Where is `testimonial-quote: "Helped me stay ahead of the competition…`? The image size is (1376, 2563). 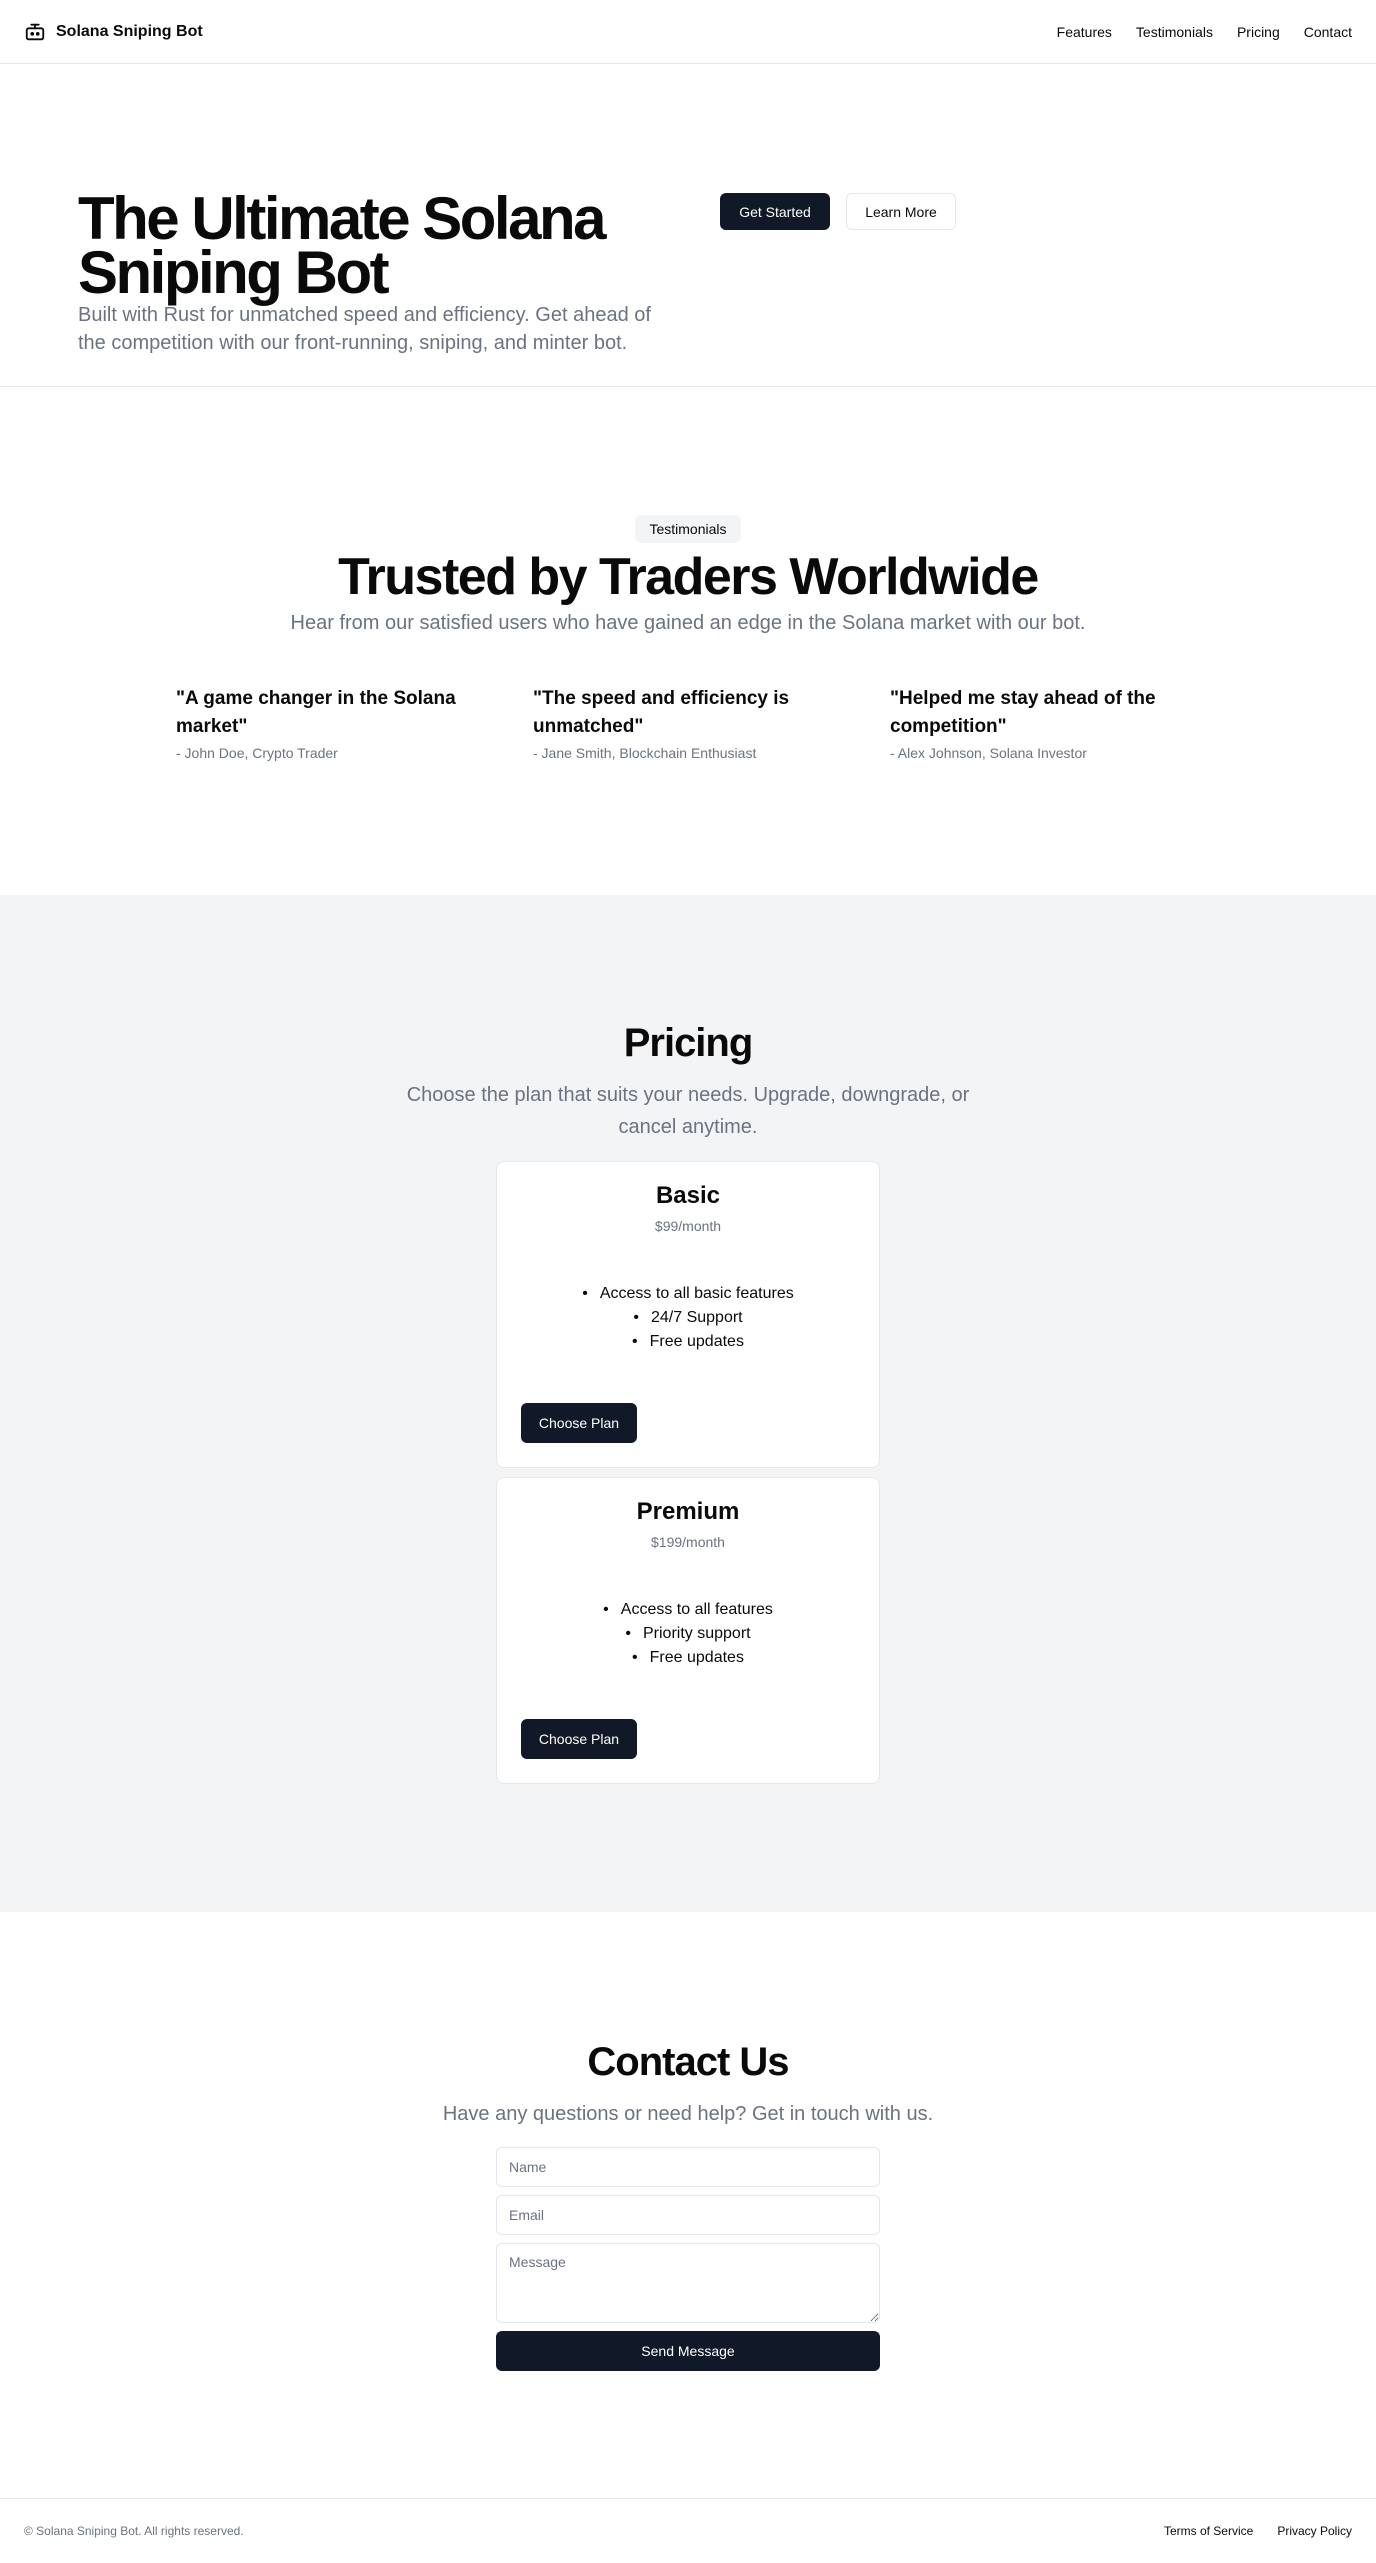 testimonial-quote: "Helped me stay ahead of the competition… is located at coordinates (1023, 712).